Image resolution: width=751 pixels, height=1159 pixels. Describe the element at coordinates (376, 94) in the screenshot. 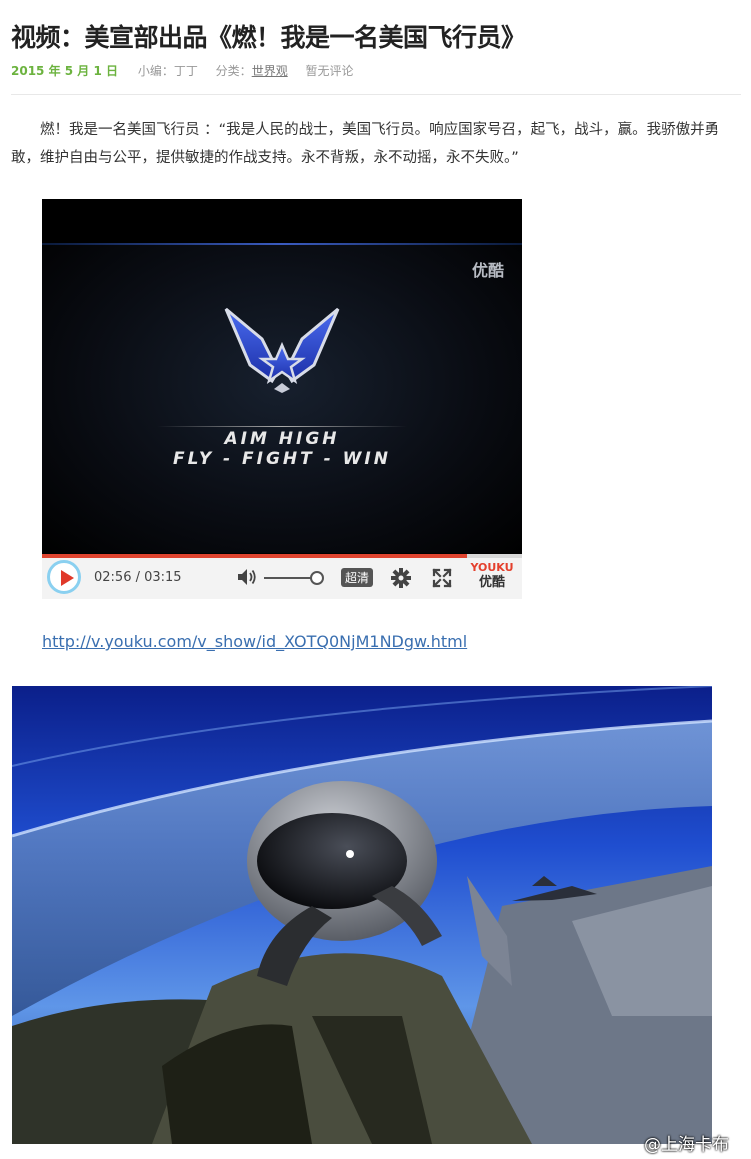

I see `header-divider` at that location.